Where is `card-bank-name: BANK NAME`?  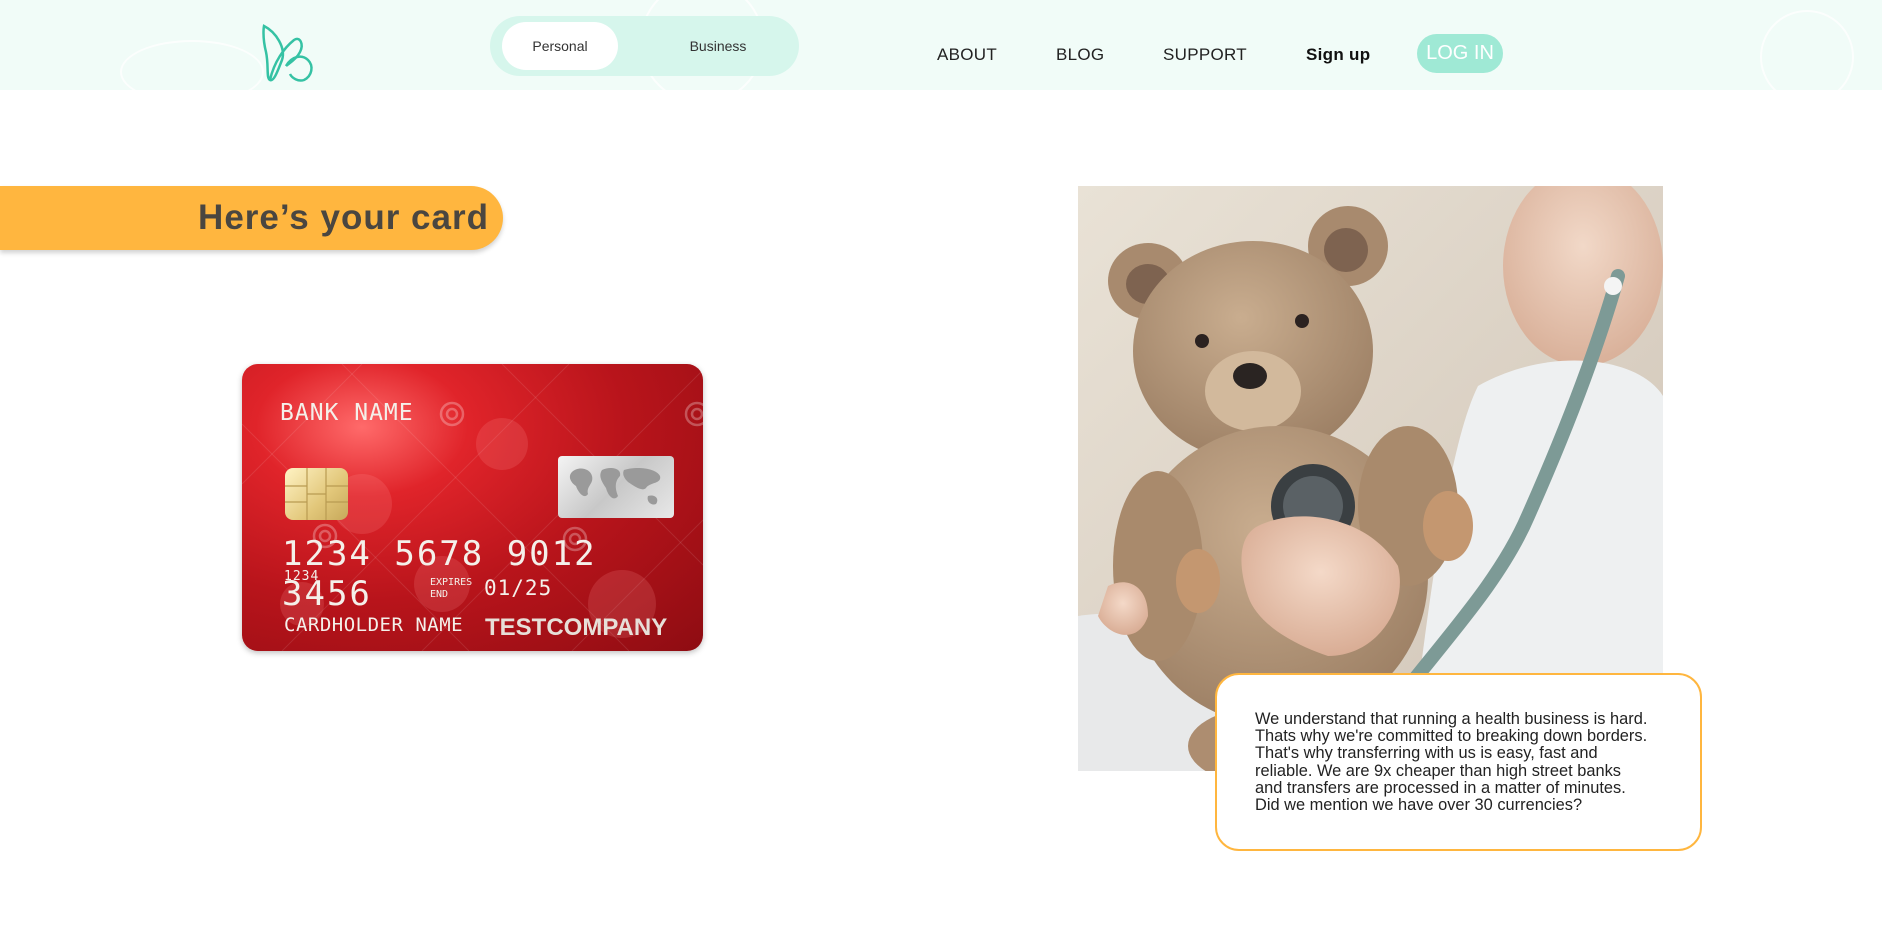 card-bank-name: BANK NAME is located at coordinates (347, 413).